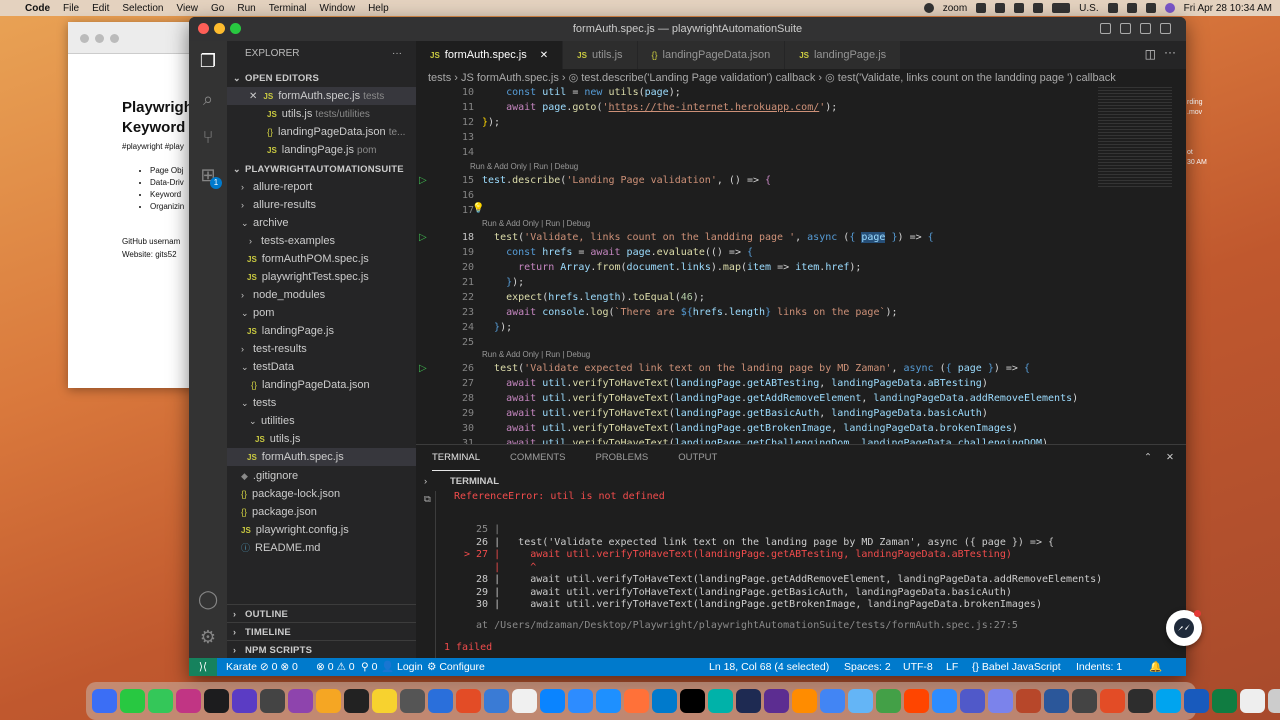  I want to click on status-login: 👤 Login, so click(402, 667).